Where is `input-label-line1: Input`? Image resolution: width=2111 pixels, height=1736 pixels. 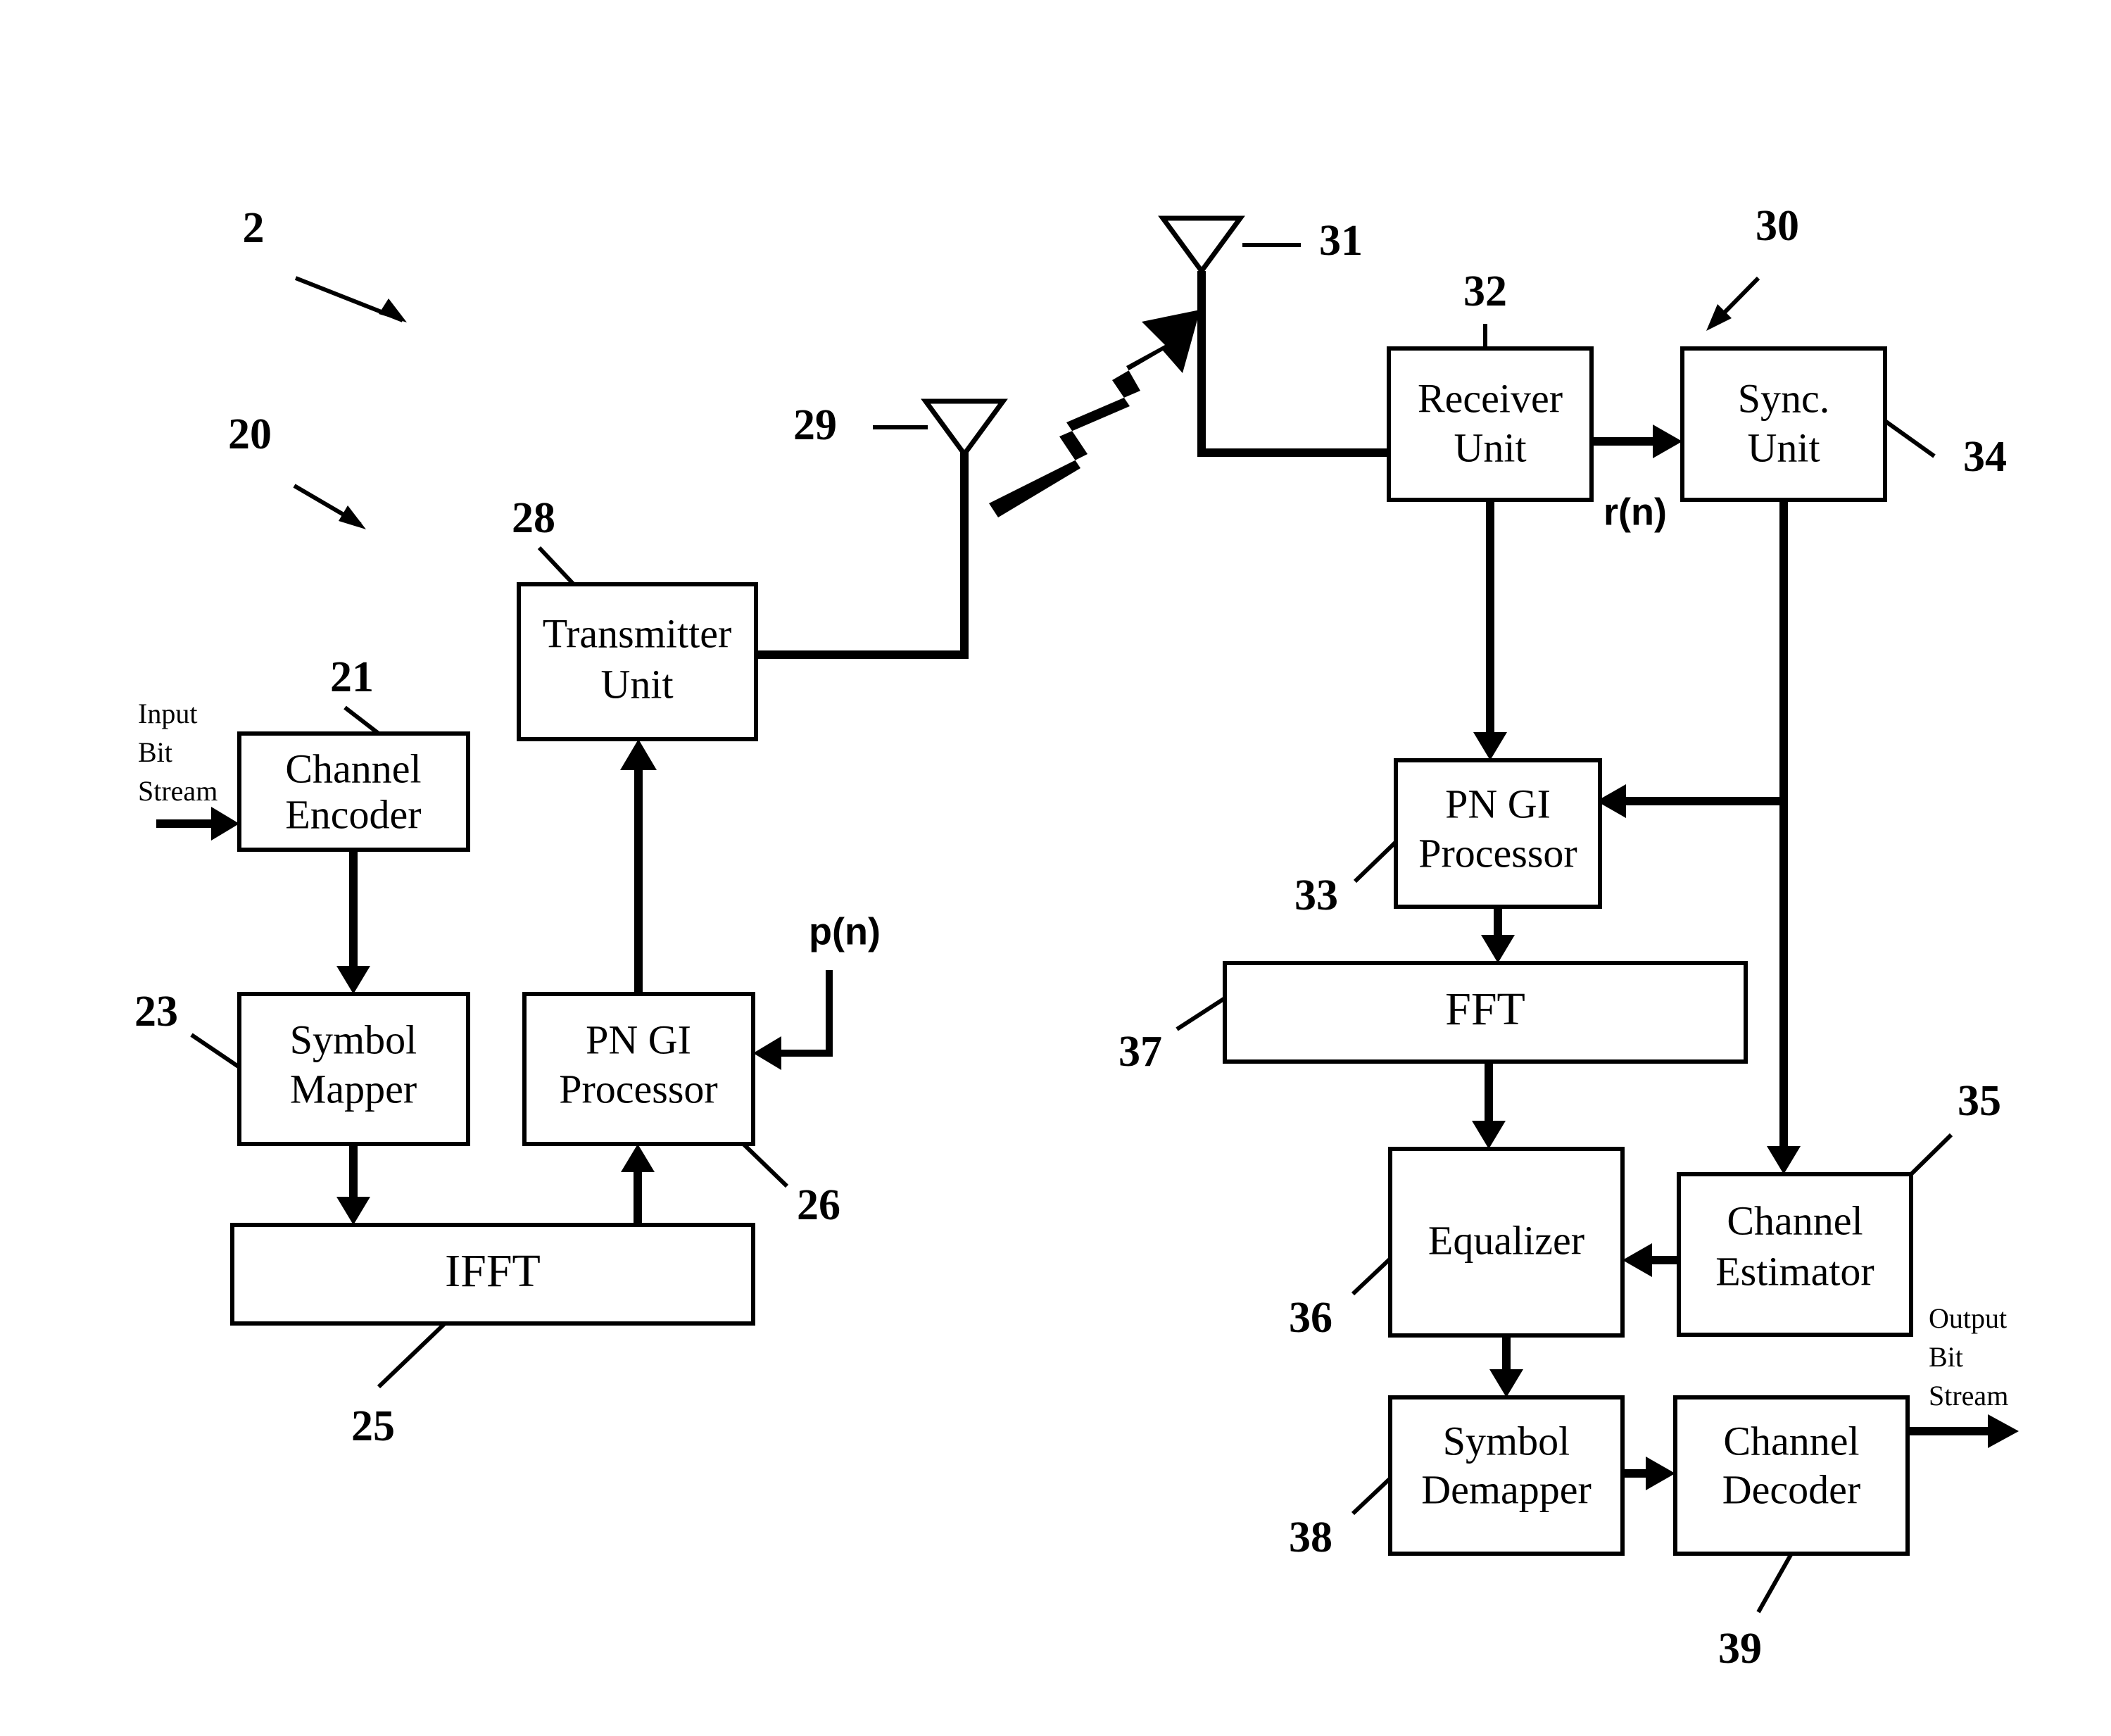 input-label-line1: Input is located at coordinates (167, 713).